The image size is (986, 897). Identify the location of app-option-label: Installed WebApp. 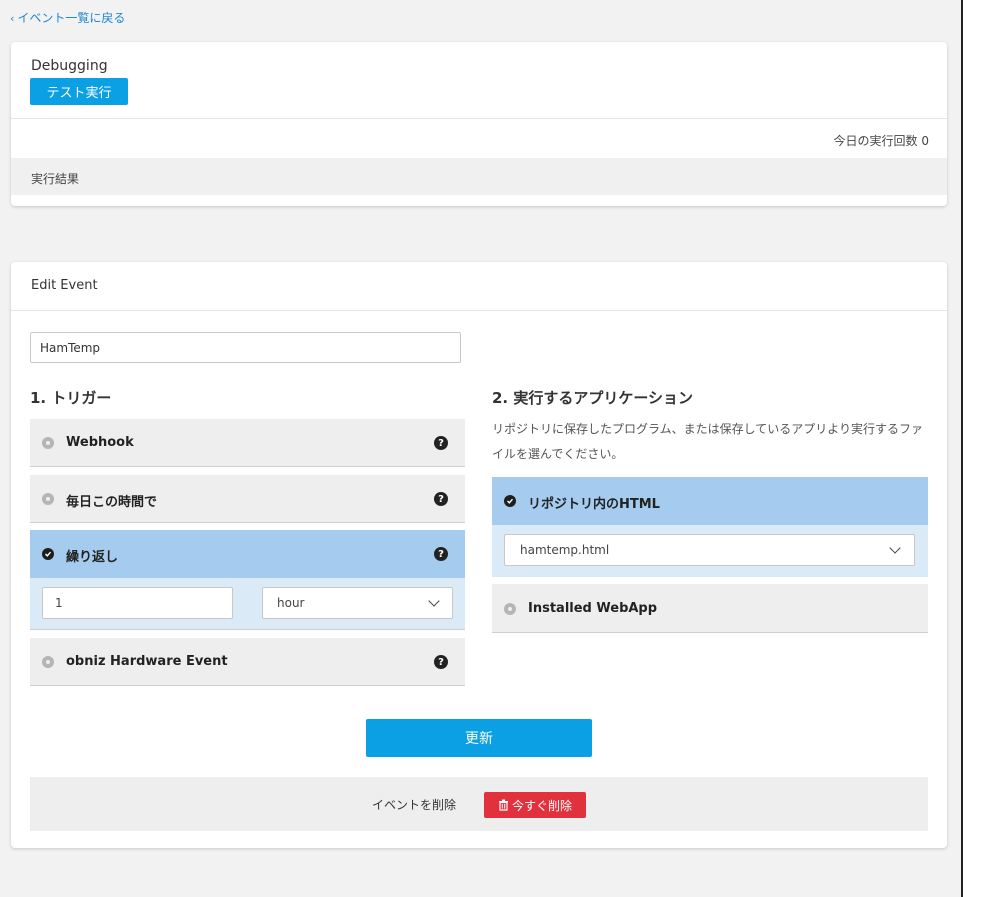
(593, 608).